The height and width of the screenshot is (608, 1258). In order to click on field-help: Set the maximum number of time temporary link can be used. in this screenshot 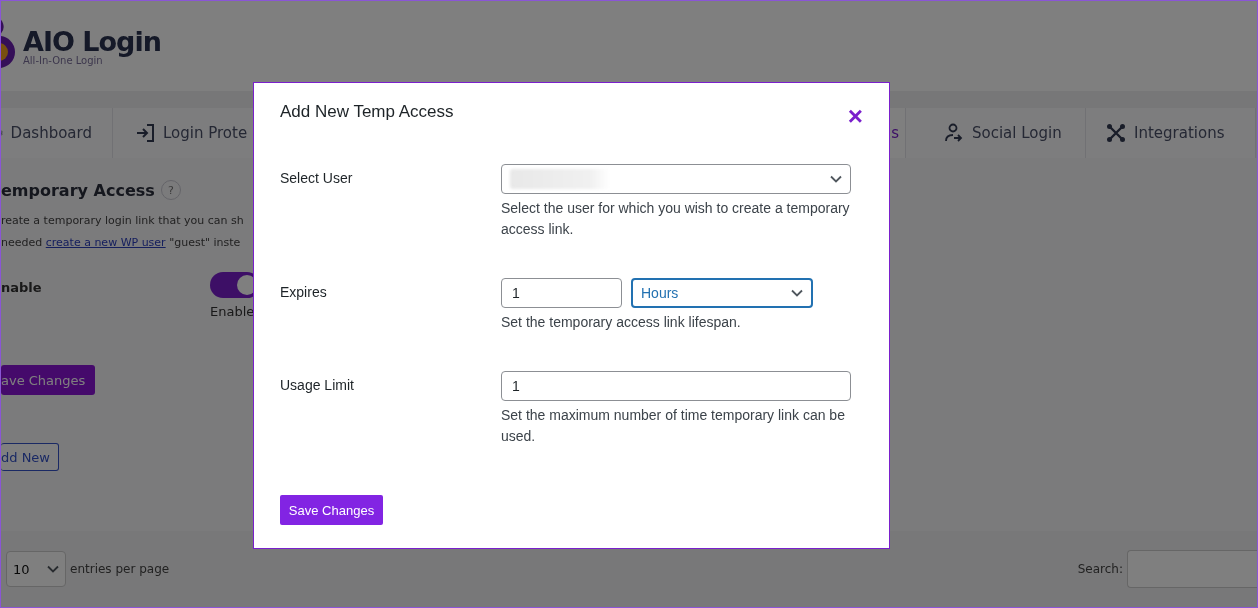, I will do `click(673, 426)`.